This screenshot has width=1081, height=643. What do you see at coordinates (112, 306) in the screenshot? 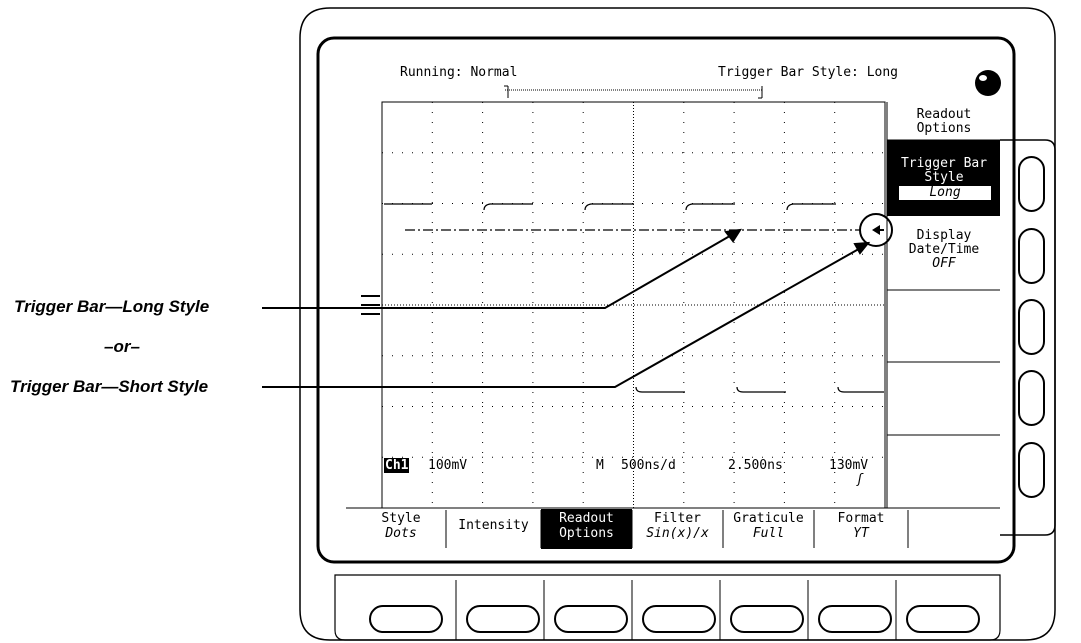
I see `callout-trigger-bar-long: Trigger Bar—Long Style` at bounding box center [112, 306].